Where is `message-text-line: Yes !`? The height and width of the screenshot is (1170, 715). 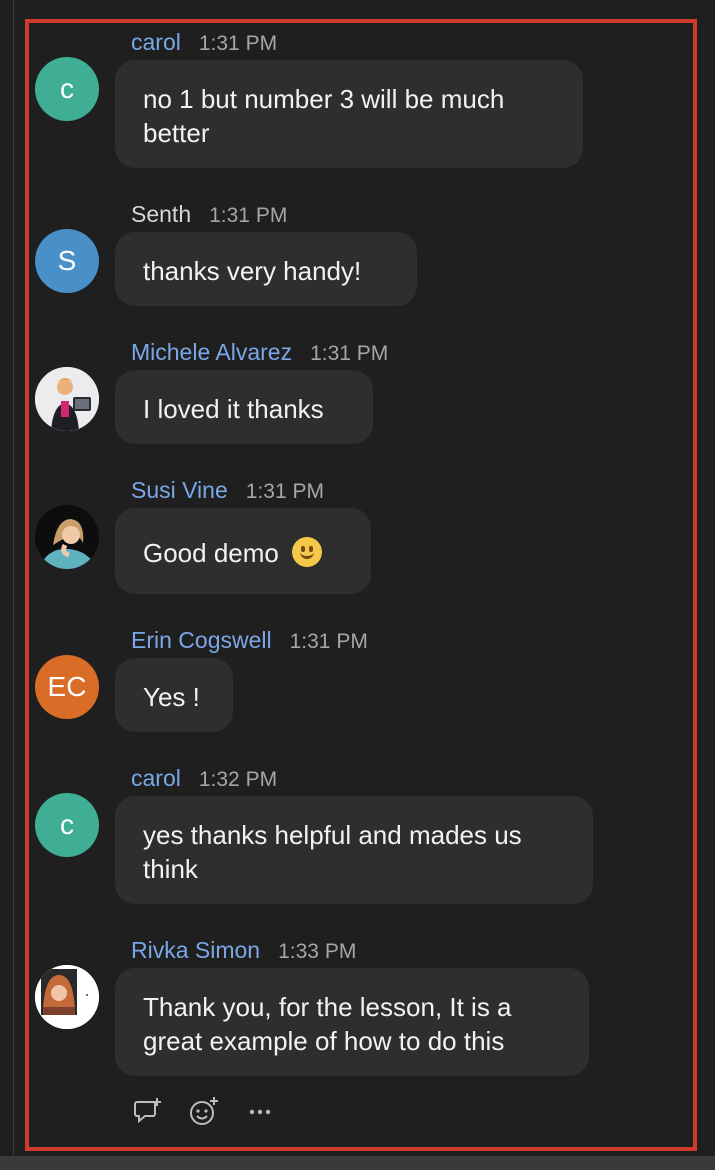
message-text-line: Yes ! is located at coordinates (171, 697).